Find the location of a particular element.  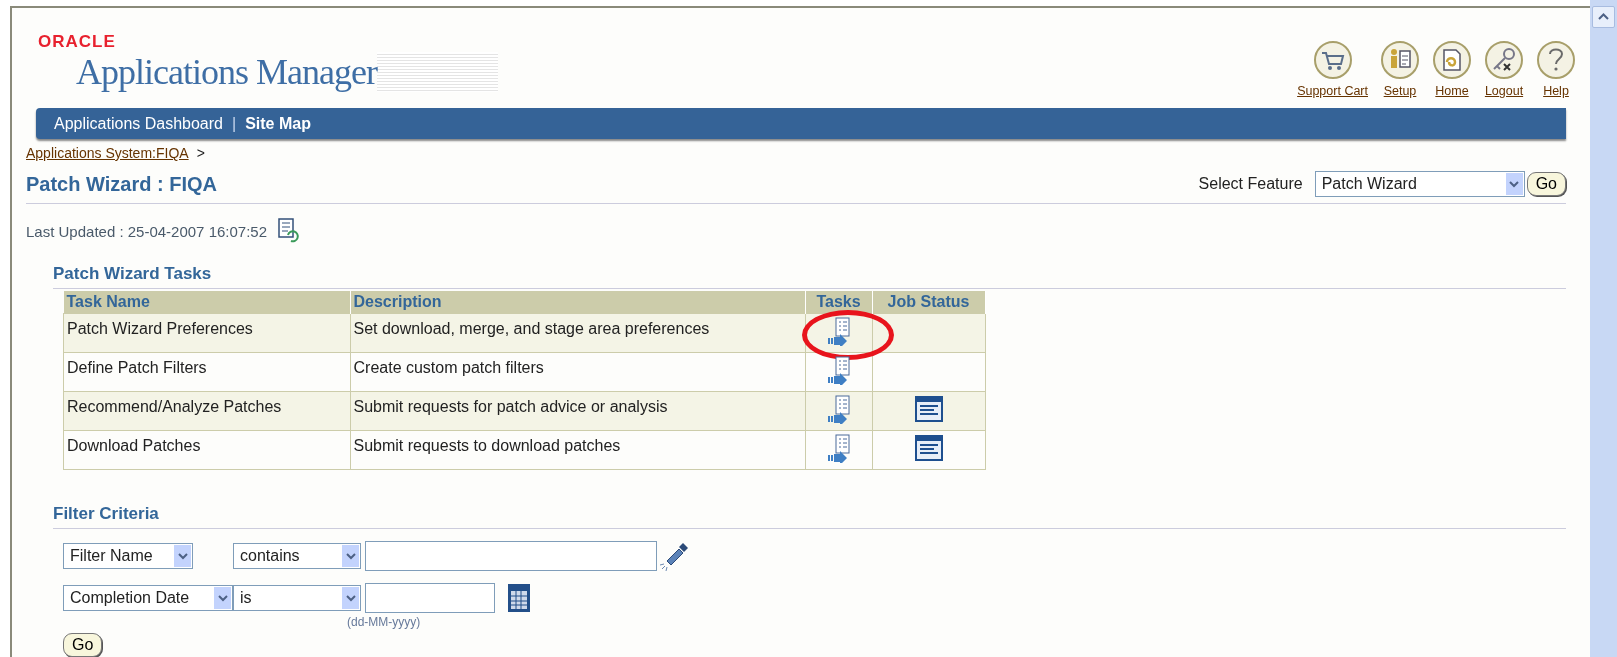

column-header: Task Name is located at coordinates (206, 302).